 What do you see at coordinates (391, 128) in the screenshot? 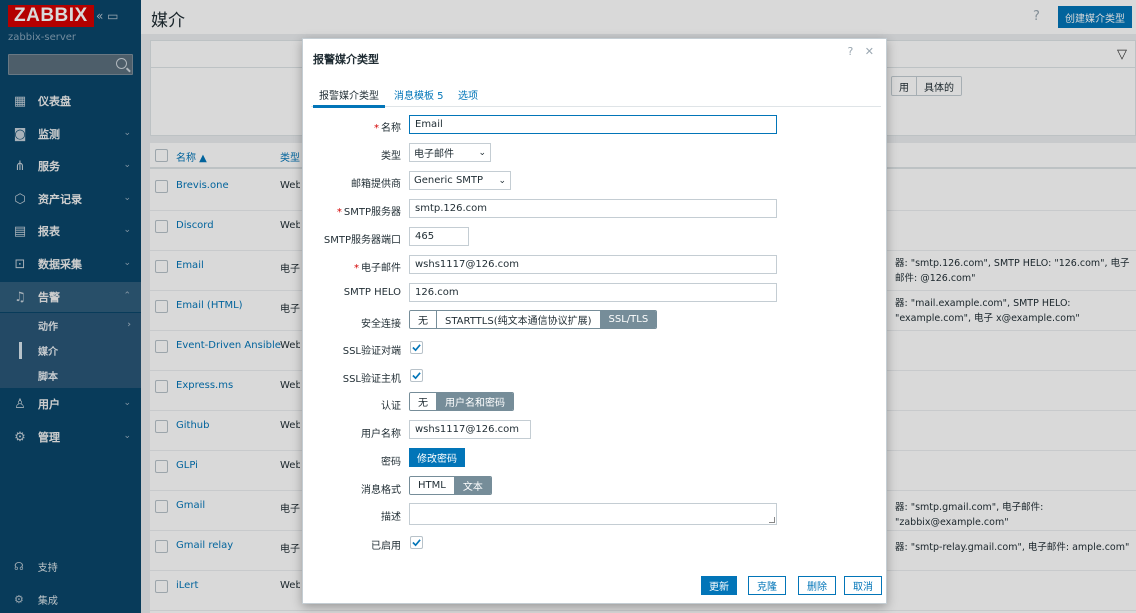
I see `label-text: 名称` at bounding box center [391, 128].